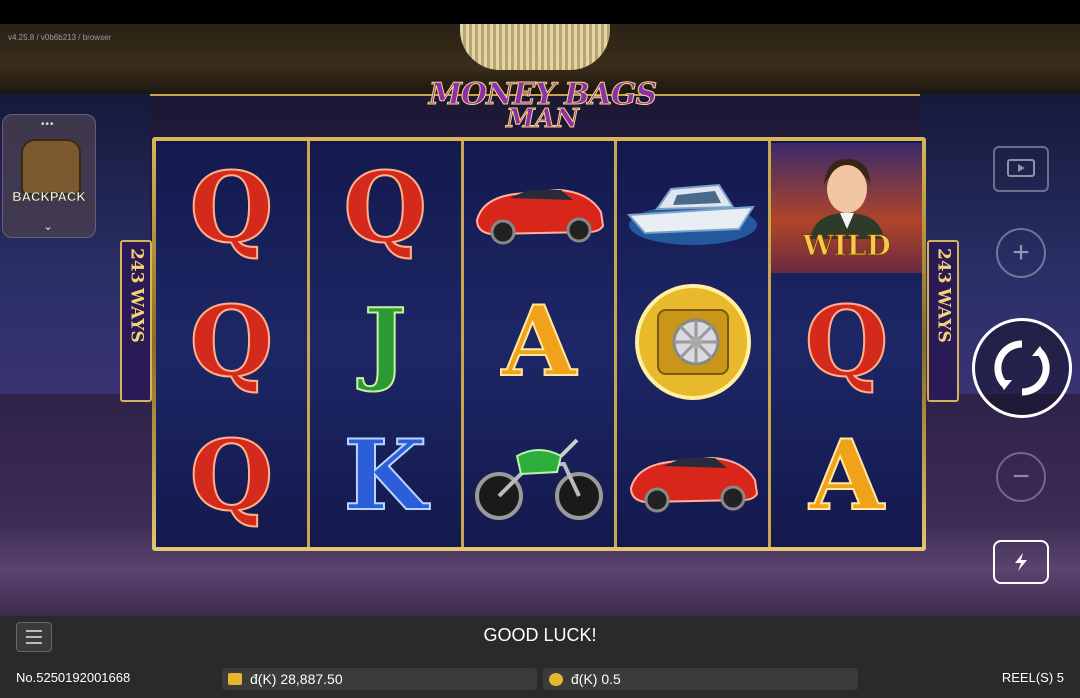 The width and height of the screenshot is (1080, 698). Describe the element at coordinates (379, 679) in the screenshot. I see `balance-display: đ(K) 28,887.50` at that location.